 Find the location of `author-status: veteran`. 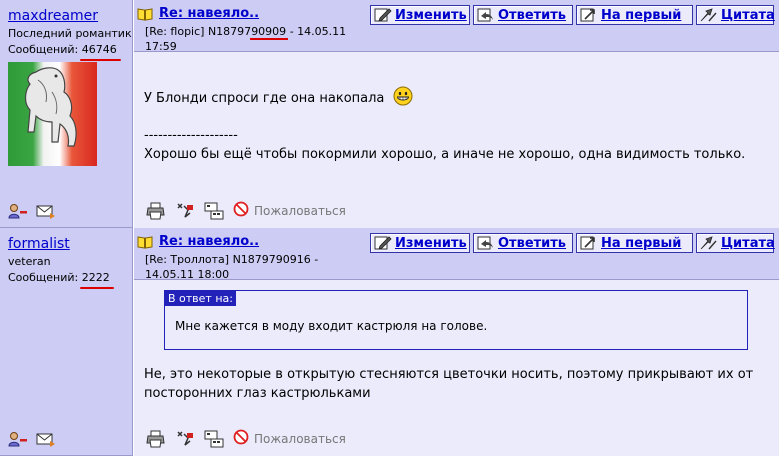

author-status: veteran is located at coordinates (29, 261).